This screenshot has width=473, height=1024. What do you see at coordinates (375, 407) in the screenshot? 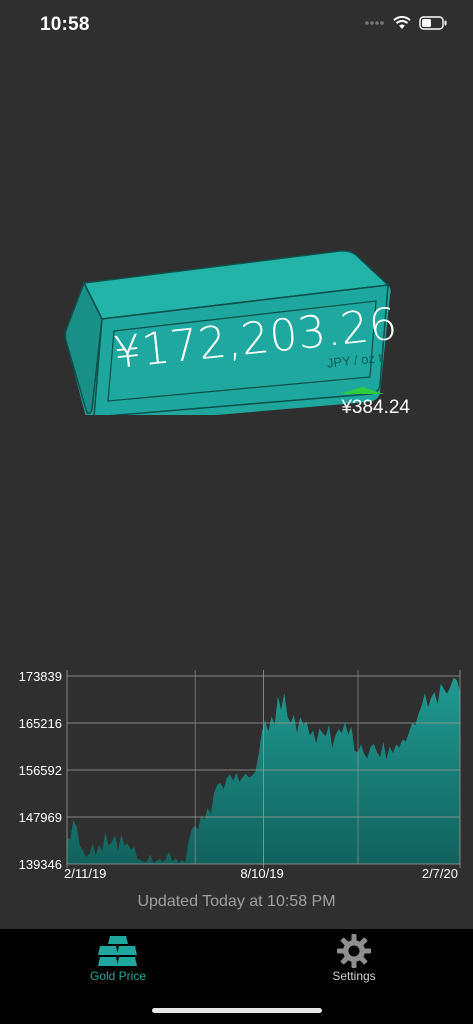
I see `price-change-value: ¥384.24` at bounding box center [375, 407].